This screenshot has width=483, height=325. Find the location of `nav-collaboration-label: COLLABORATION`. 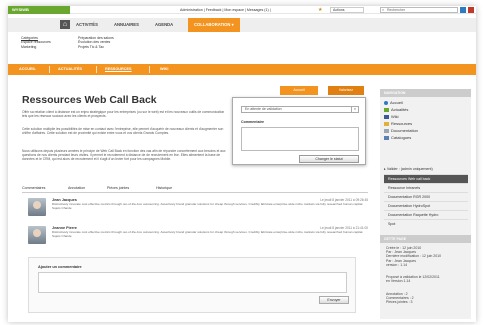

nav-collaboration-label: COLLABORATION is located at coordinates (212, 24).